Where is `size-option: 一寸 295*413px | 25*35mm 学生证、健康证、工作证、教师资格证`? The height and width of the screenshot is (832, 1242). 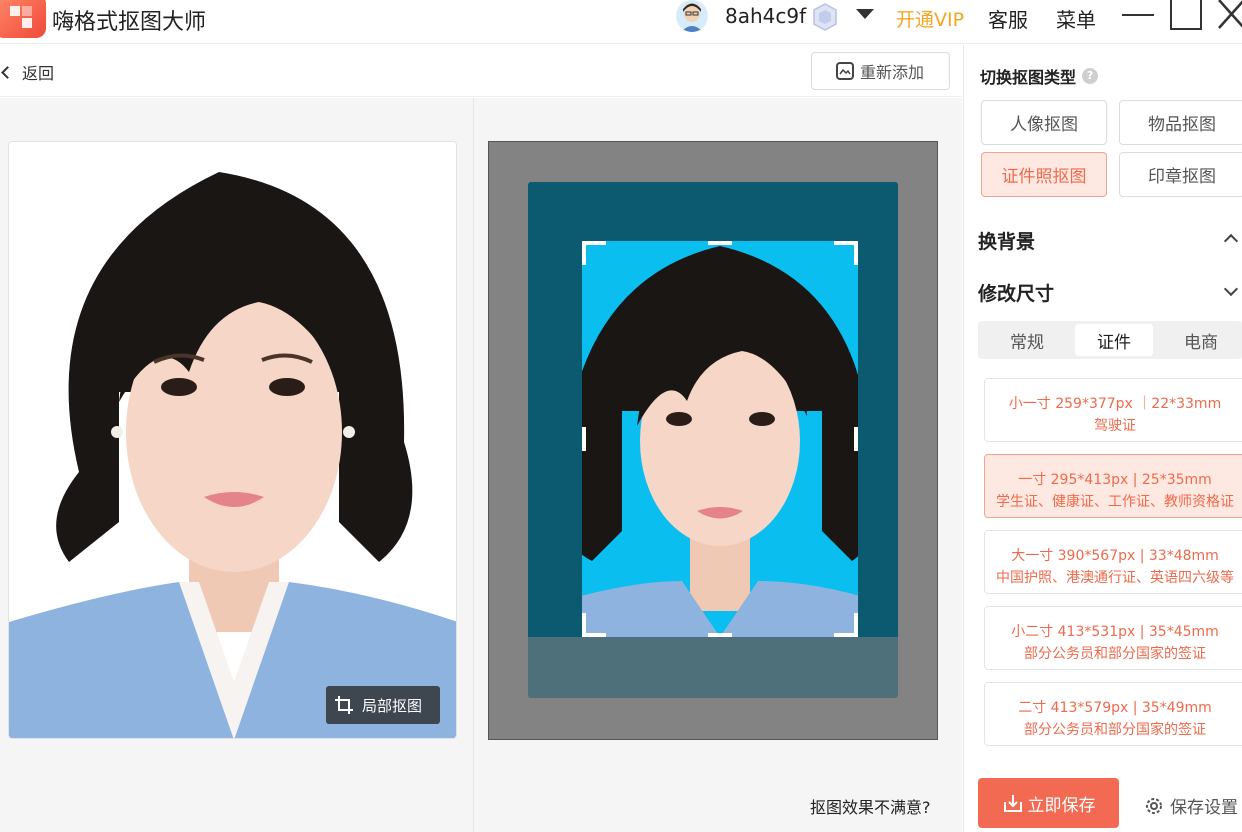
size-option: 一寸 295*413px | 25*35mm 学生证、健康证、工作证、教师资格证 is located at coordinates (1113, 486).